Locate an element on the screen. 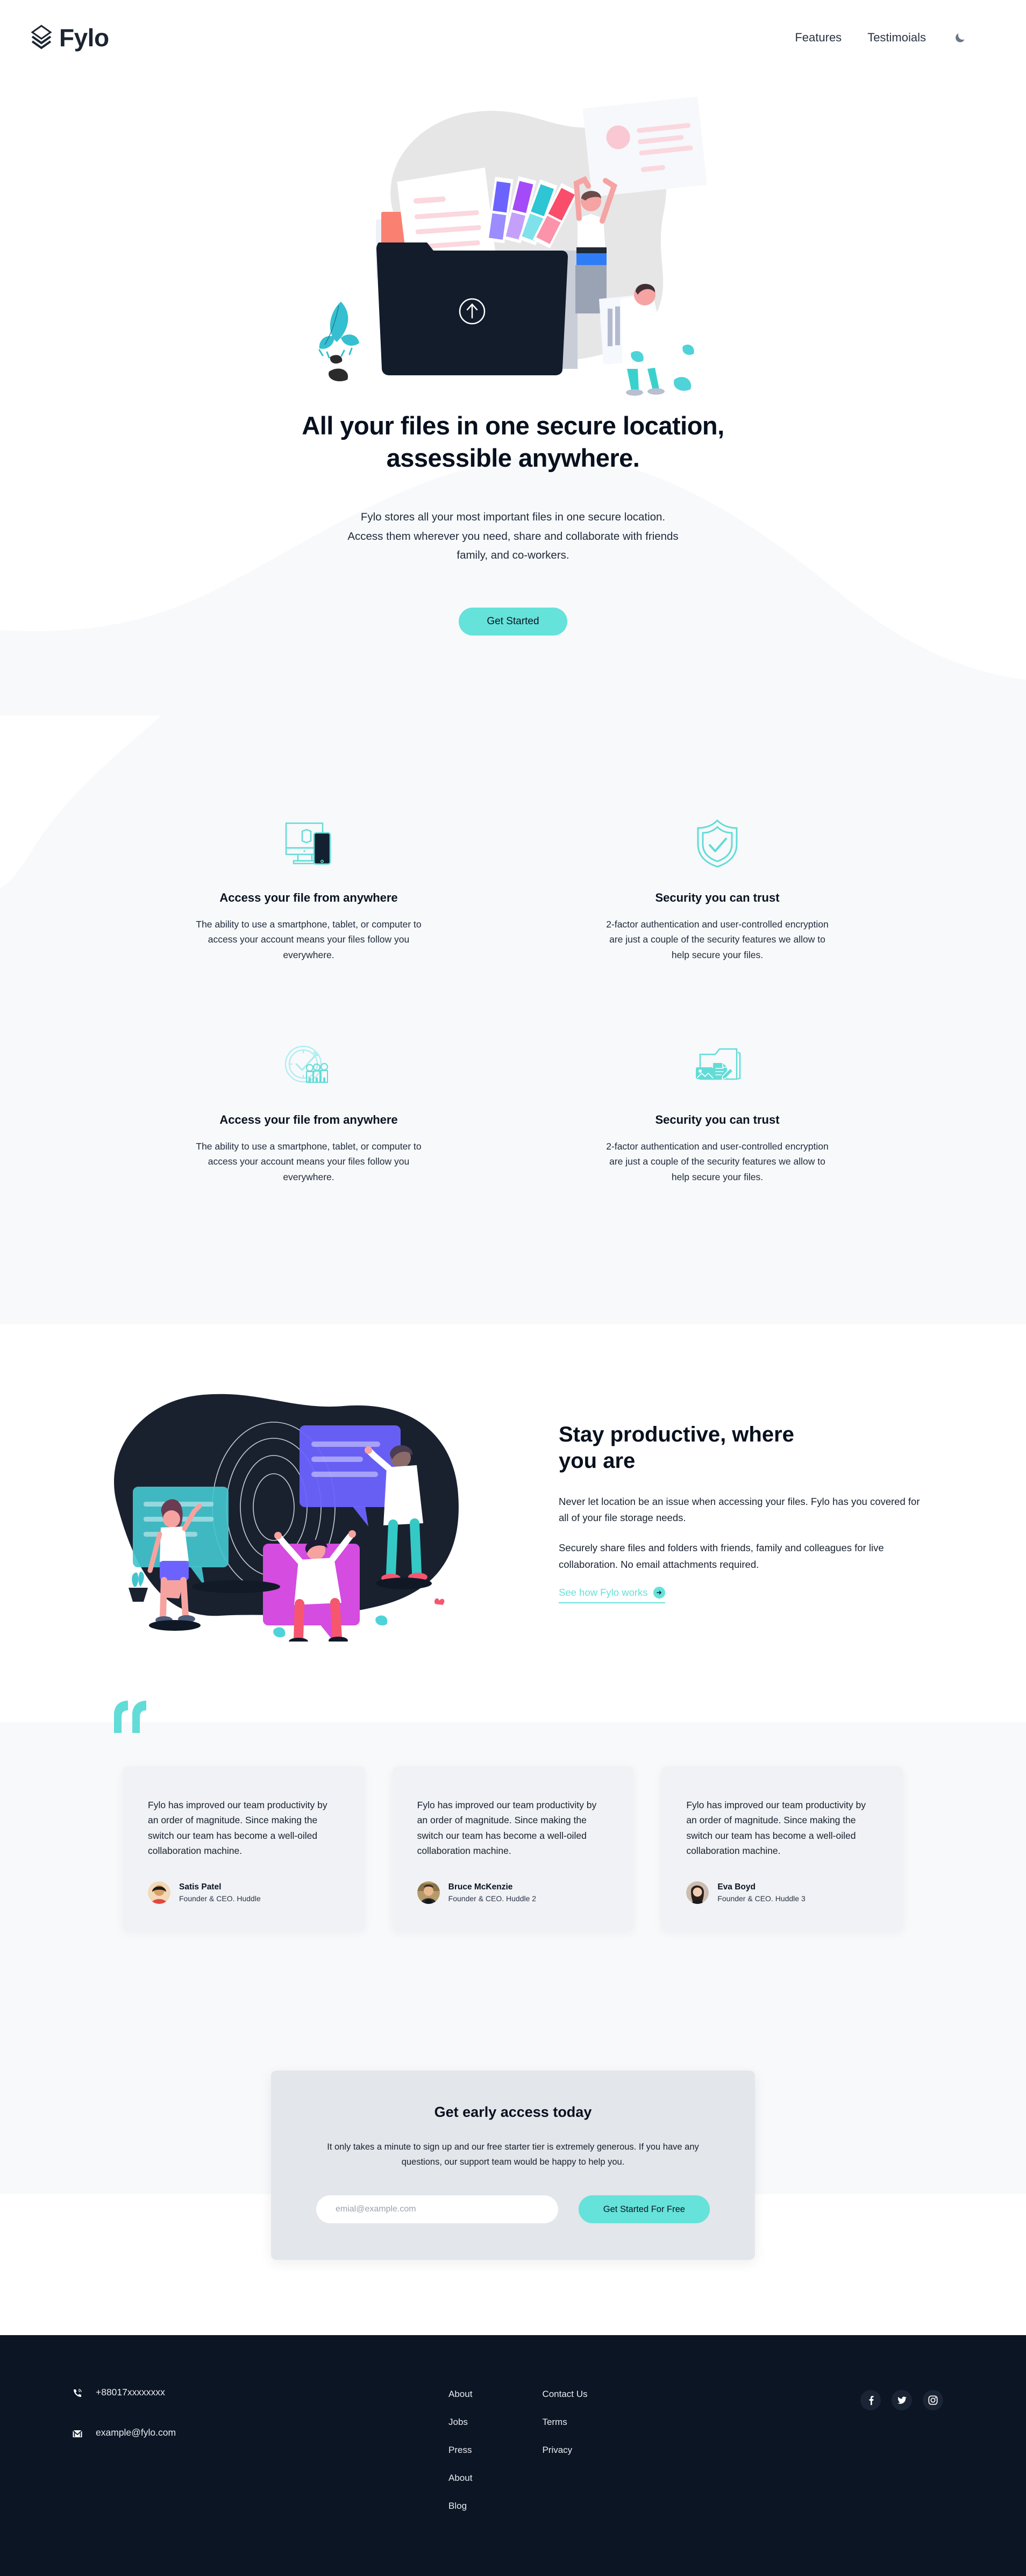  footer-link-contact-us: Contact Us is located at coordinates (564, 2394).